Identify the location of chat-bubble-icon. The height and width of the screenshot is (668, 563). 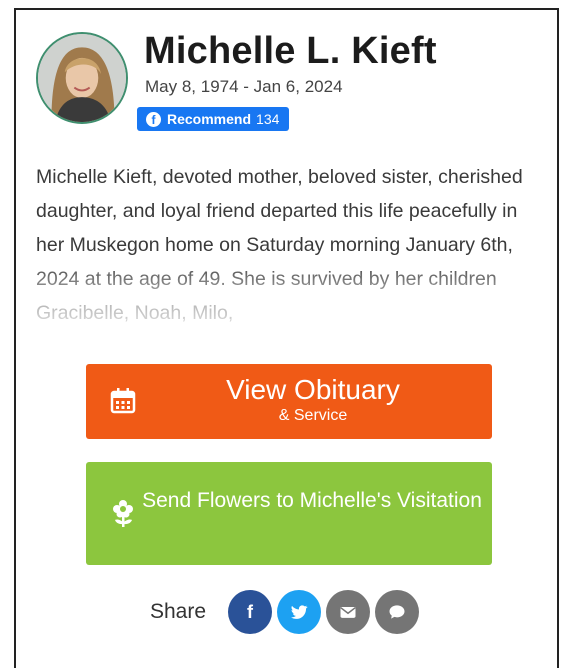
(397, 612).